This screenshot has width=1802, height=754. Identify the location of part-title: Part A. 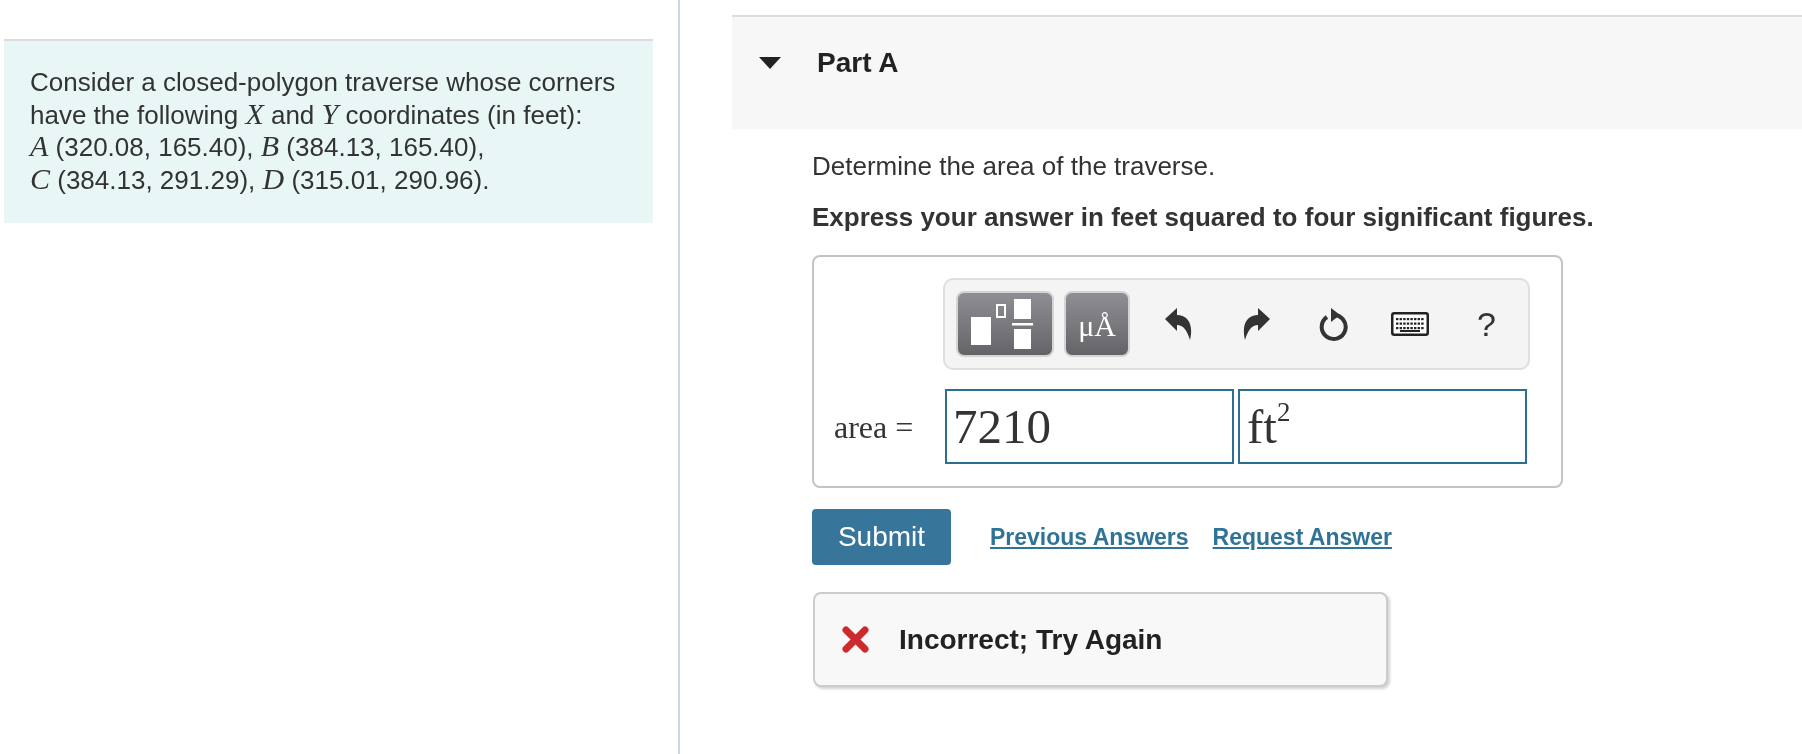
(858, 63).